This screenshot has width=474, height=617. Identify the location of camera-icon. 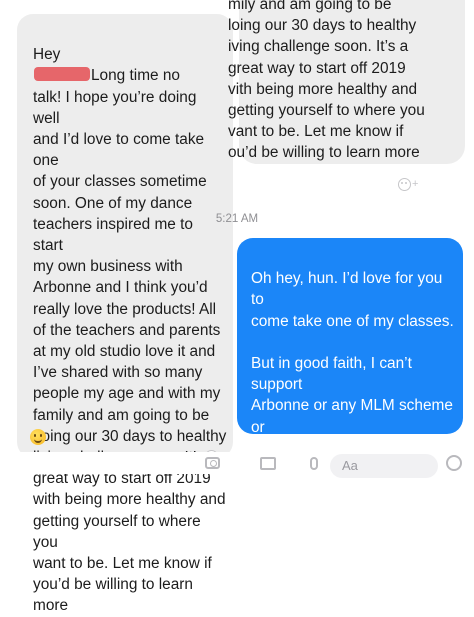
(212, 463).